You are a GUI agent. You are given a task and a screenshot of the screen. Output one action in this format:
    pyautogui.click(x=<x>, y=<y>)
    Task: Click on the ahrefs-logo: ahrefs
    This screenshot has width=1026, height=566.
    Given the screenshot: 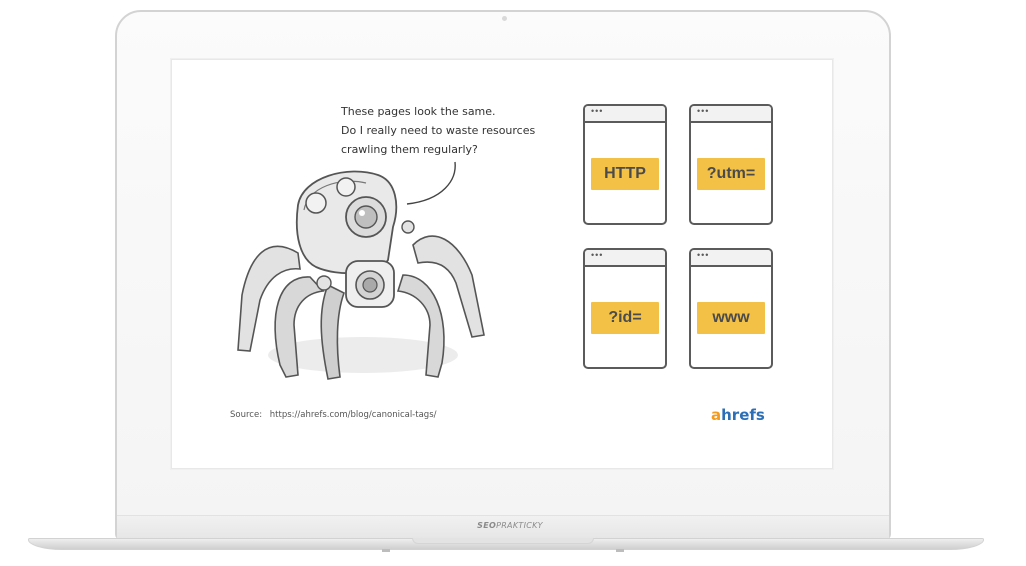 What is the action you would take?
    pyautogui.click(x=738, y=415)
    